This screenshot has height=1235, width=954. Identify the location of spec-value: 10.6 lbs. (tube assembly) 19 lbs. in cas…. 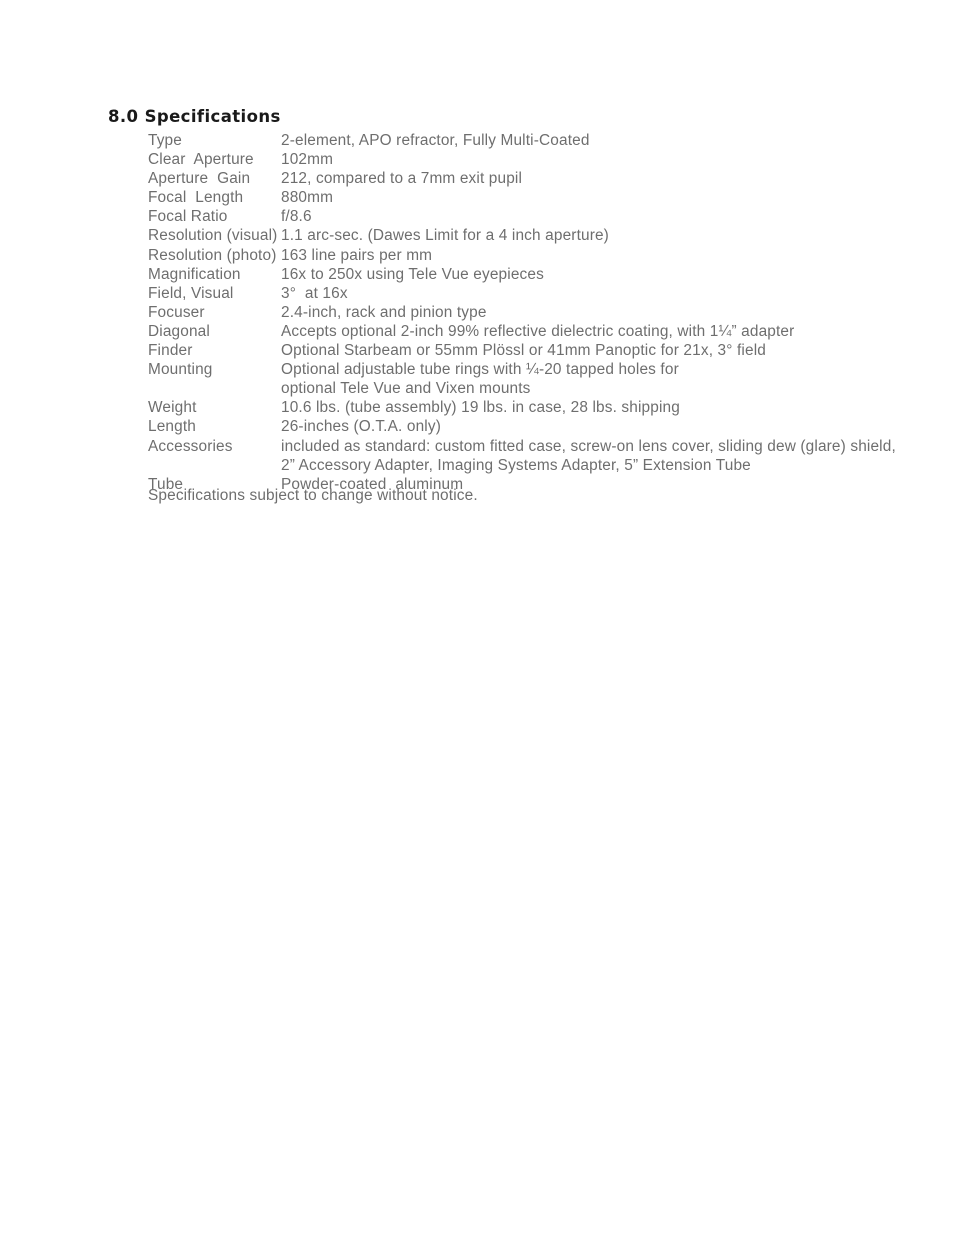
(480, 408).